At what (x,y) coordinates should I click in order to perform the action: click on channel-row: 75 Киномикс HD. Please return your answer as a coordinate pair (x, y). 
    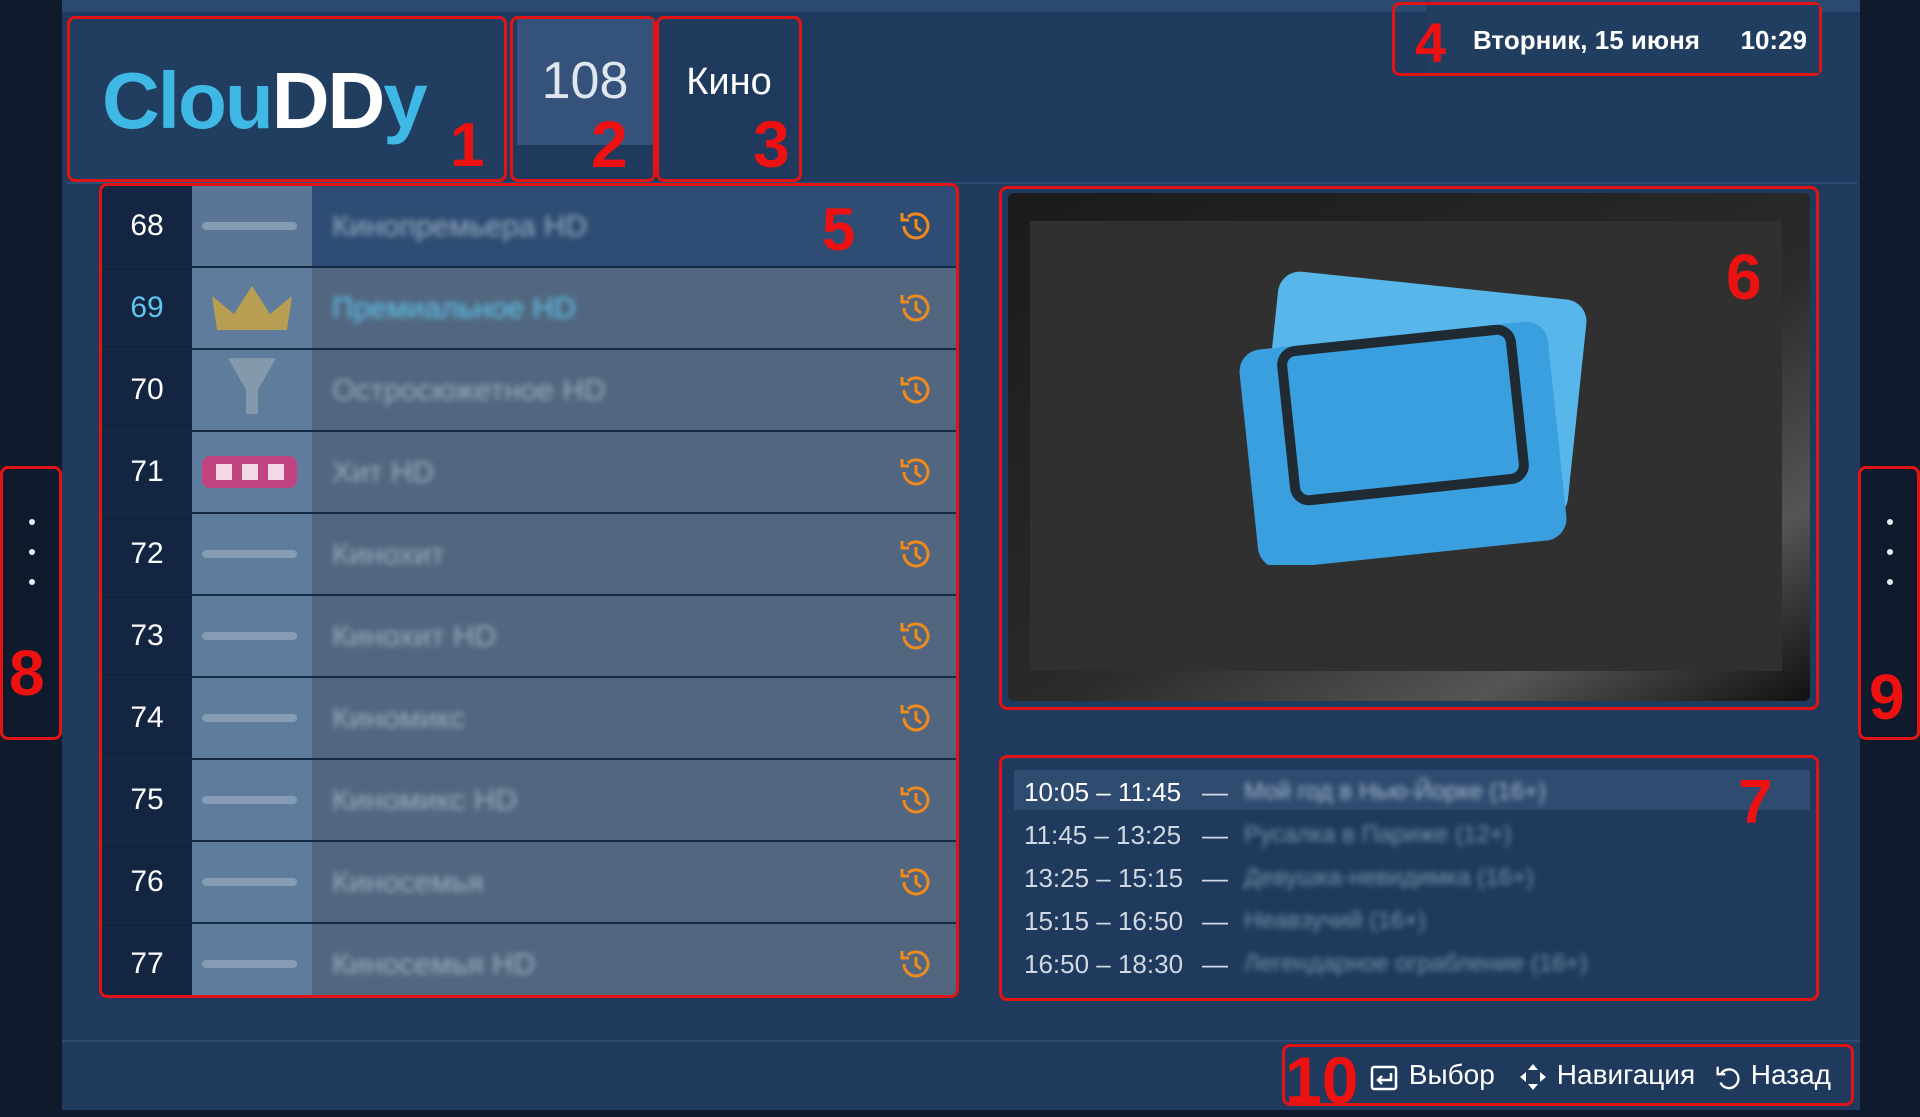
    Looking at the image, I should click on (529, 801).